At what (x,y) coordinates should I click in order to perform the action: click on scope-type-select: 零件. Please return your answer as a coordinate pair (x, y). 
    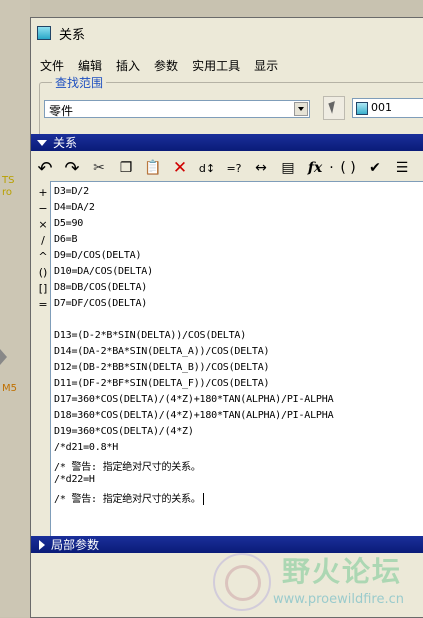
    Looking at the image, I should click on (177, 109).